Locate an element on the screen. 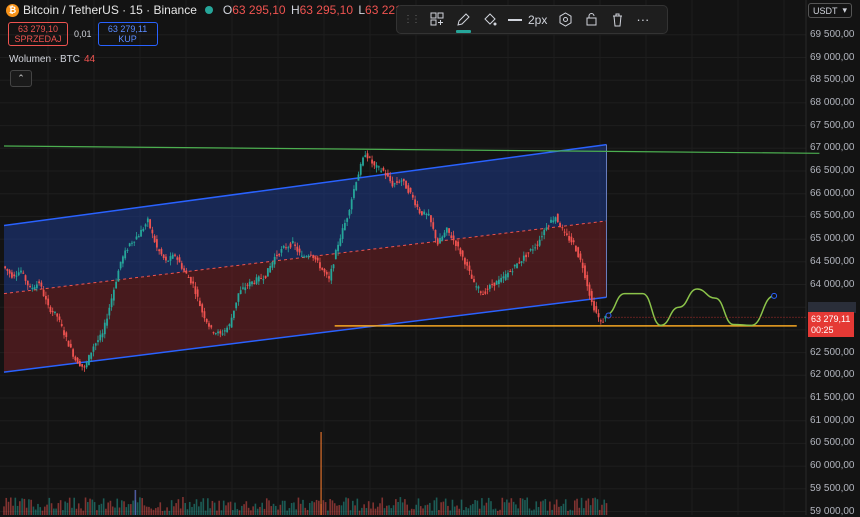 This screenshot has height=517, width=860. settings-icon is located at coordinates (565, 19).